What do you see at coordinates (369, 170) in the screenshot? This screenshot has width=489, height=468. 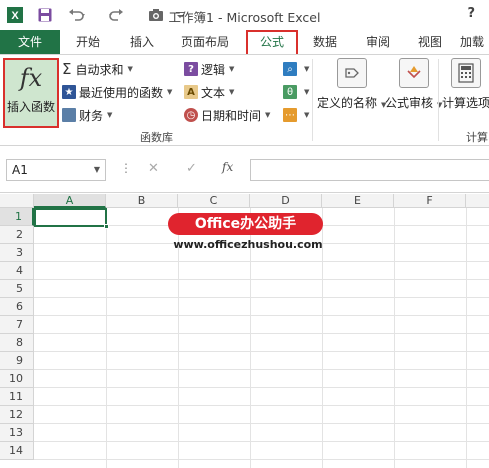 I see `formula-input` at bounding box center [369, 170].